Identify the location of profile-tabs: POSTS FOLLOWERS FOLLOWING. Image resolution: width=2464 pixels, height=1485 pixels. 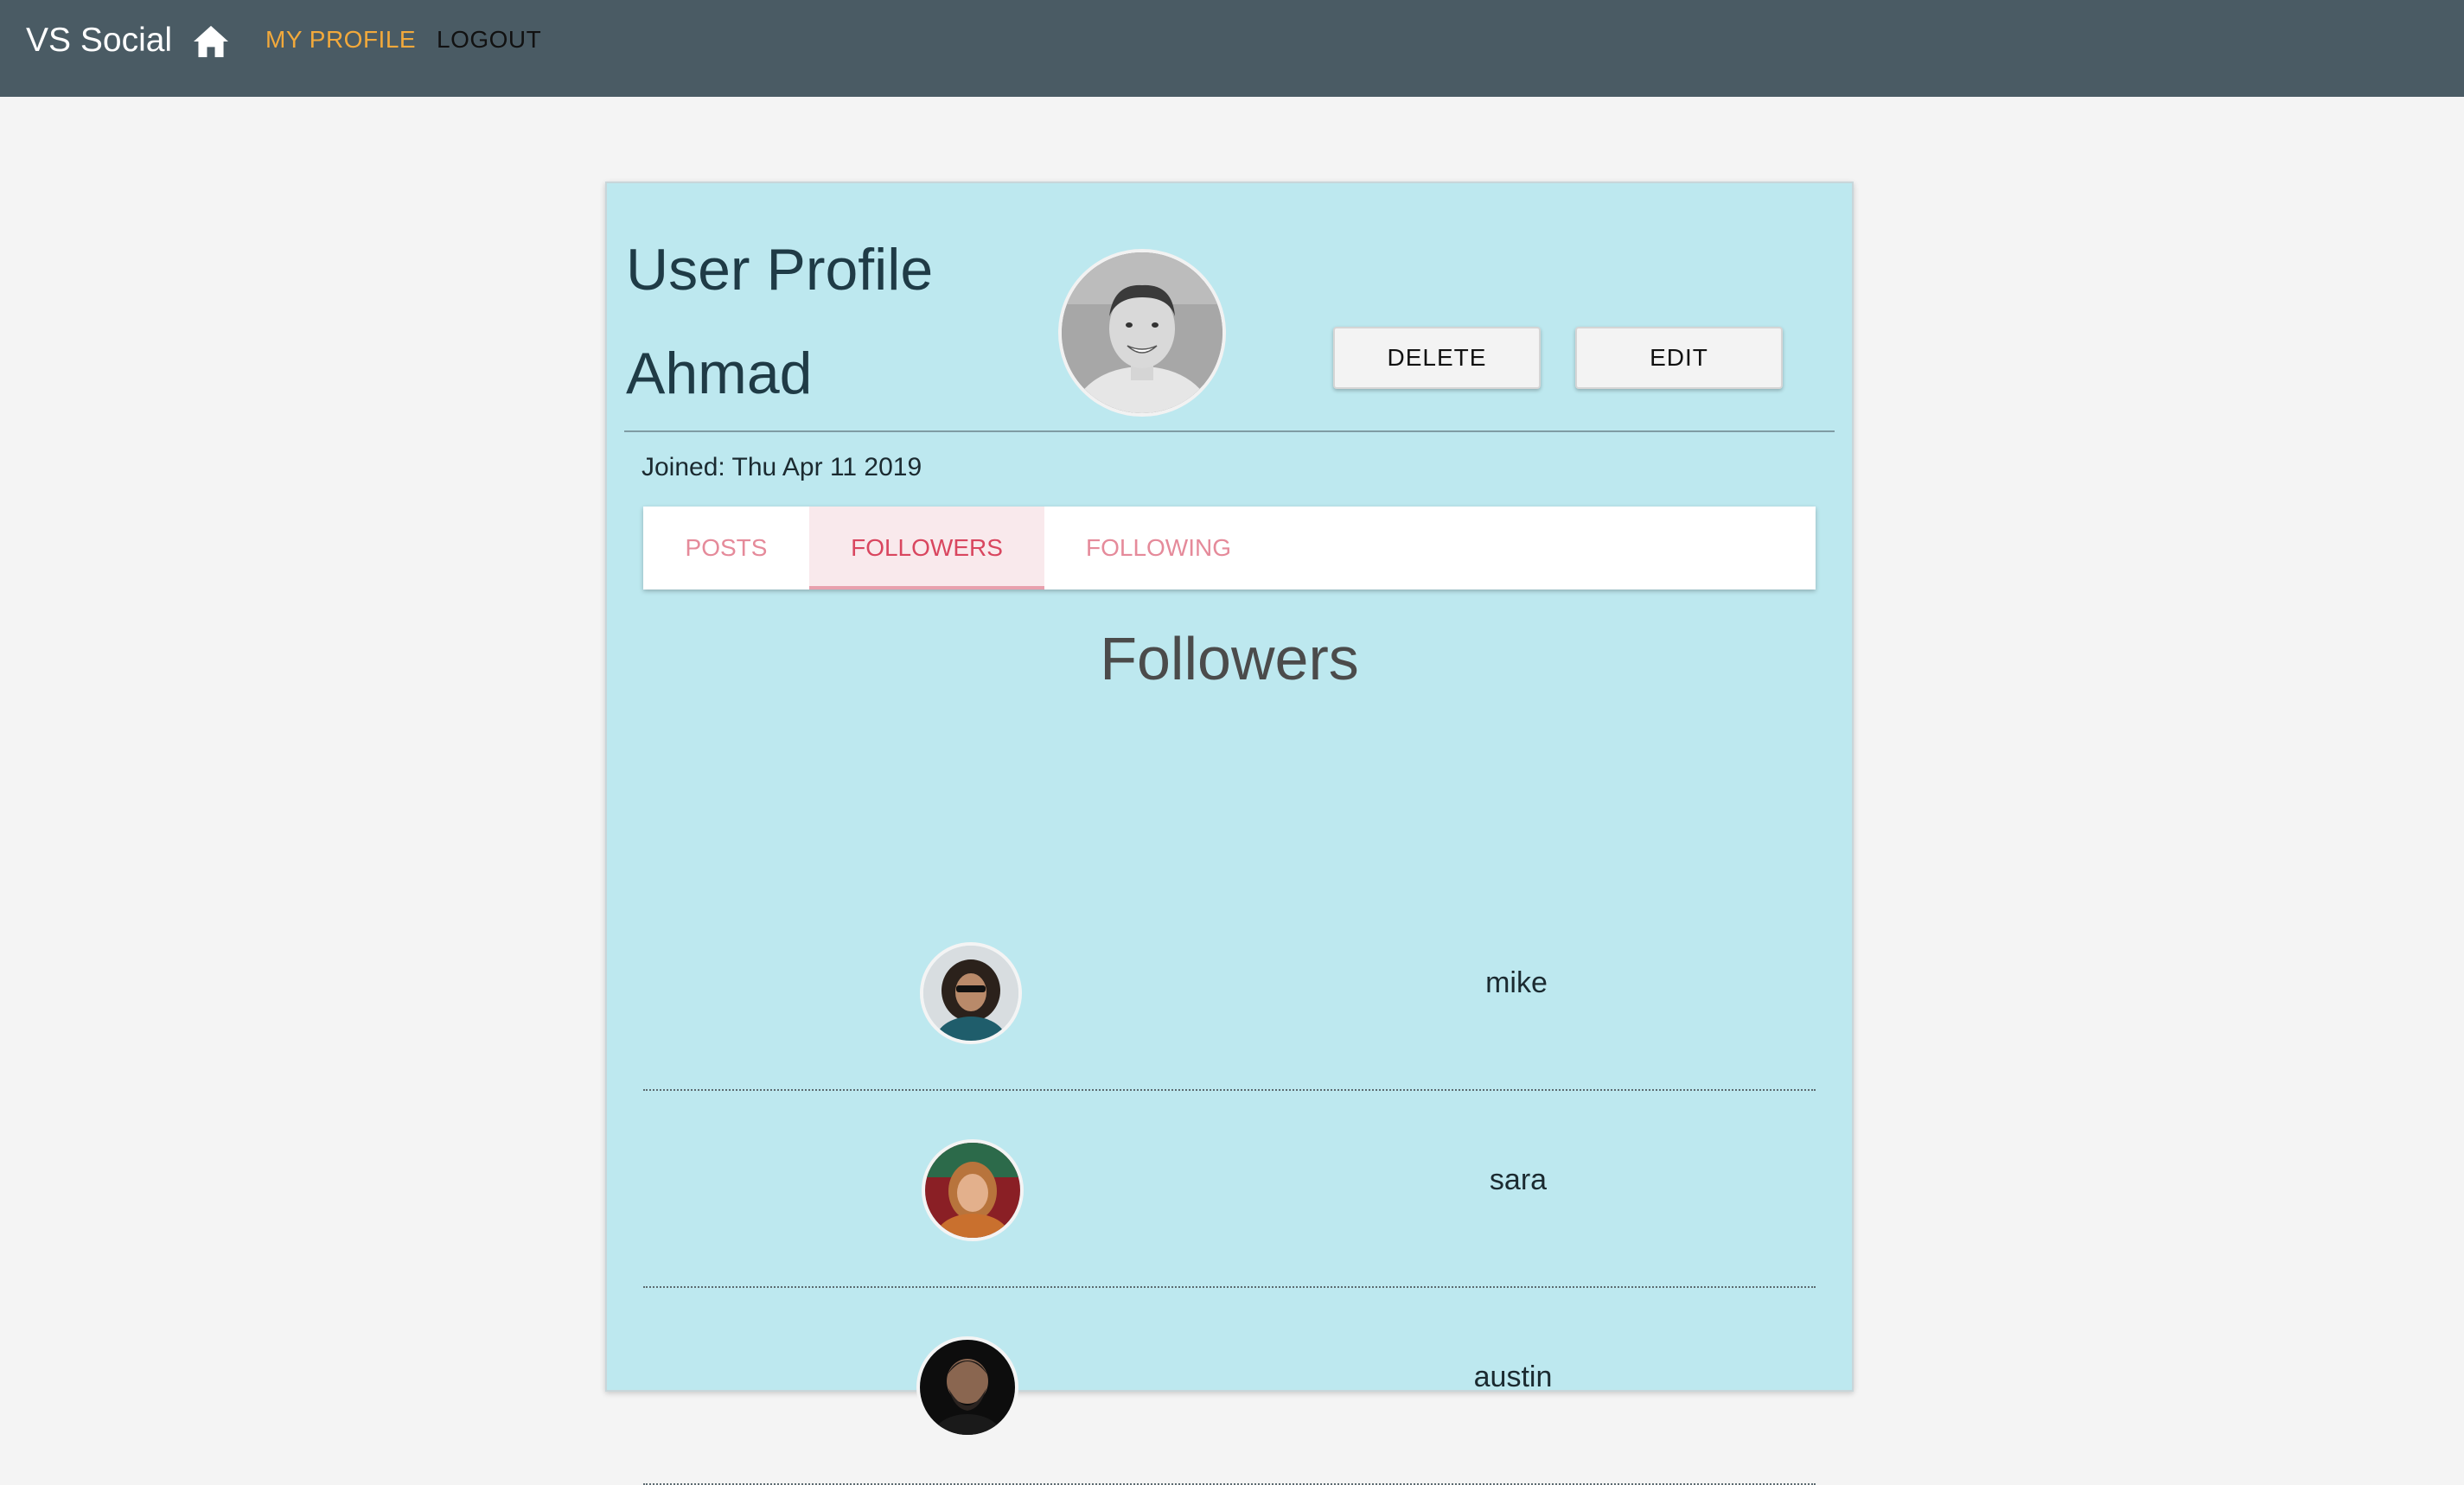
(1229, 548).